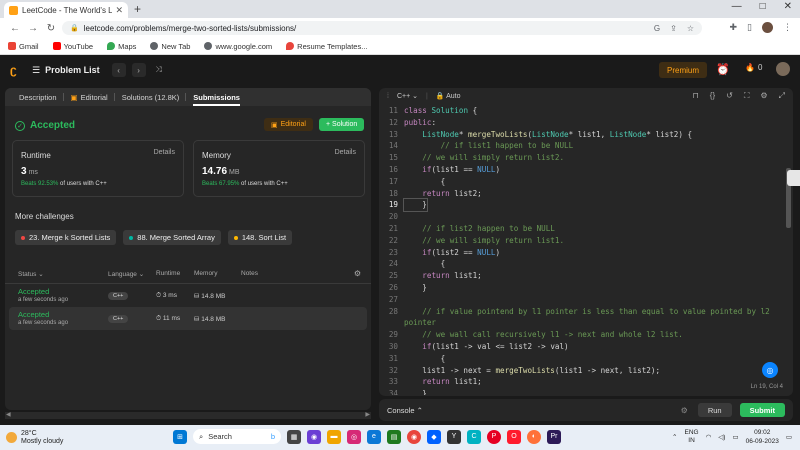  What do you see at coordinates (767, 27) in the screenshot?
I see `profile-avatar` at bounding box center [767, 27].